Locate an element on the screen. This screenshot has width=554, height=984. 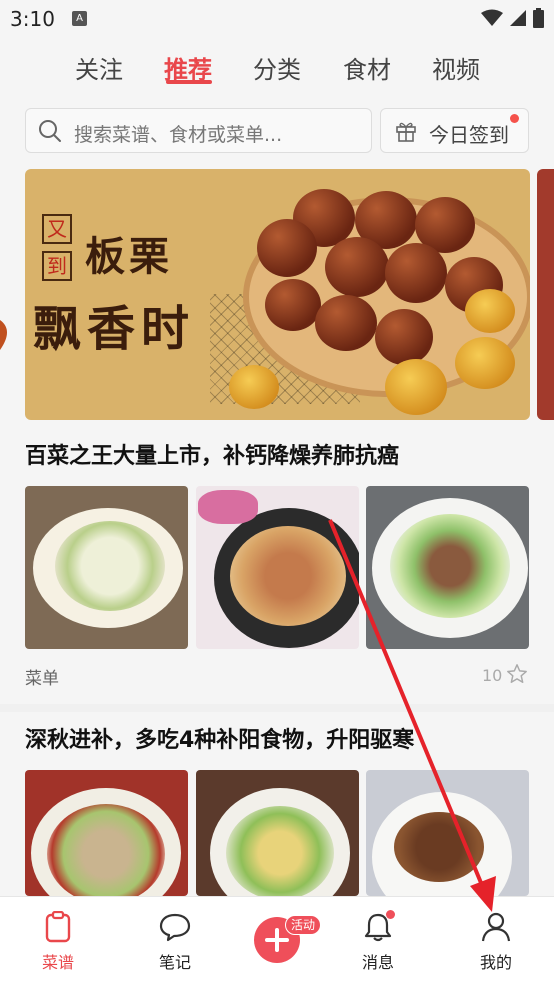
search-icon is located at coordinates (50, 131).